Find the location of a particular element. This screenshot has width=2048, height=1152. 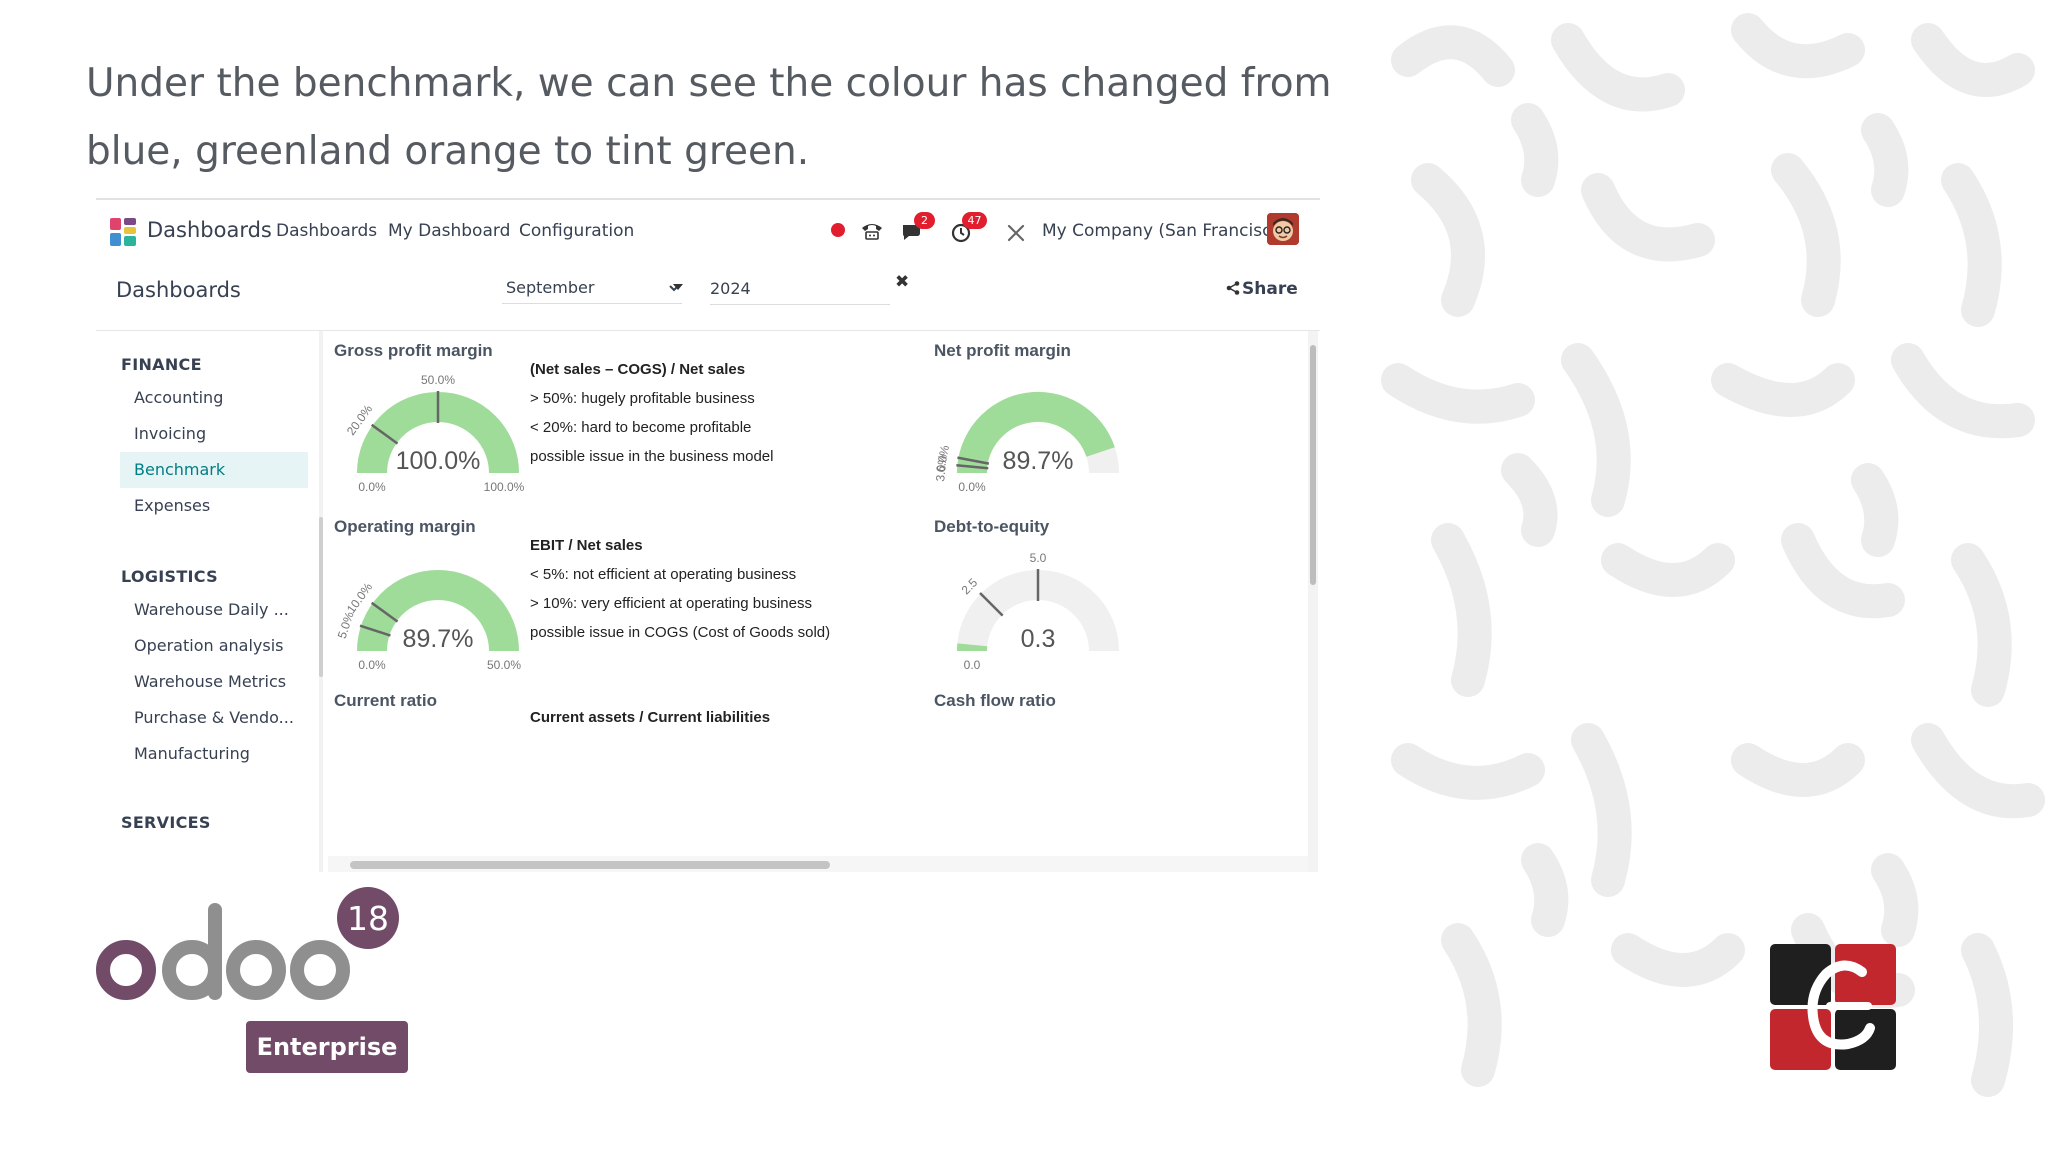

net-profit-margin-gauge: 6.0% 3.0% 89.7% 0.0% is located at coordinates (1038, 436).